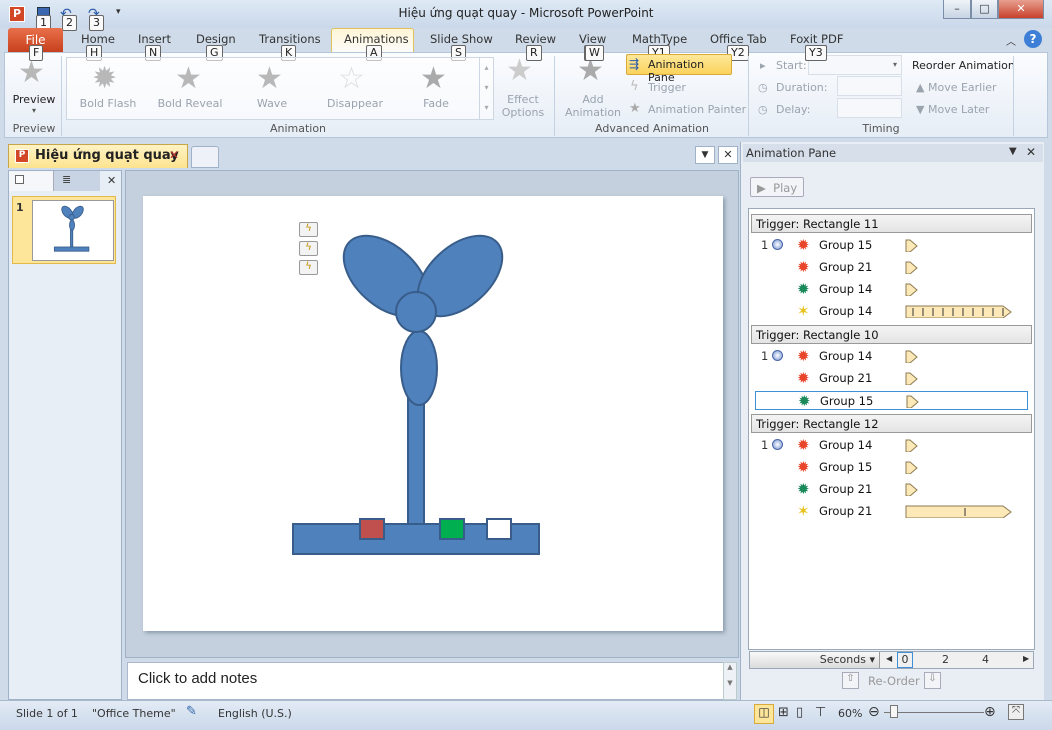 The width and height of the screenshot is (1052, 730). What do you see at coordinates (869, 108) in the screenshot?
I see `delay-spinner` at bounding box center [869, 108].